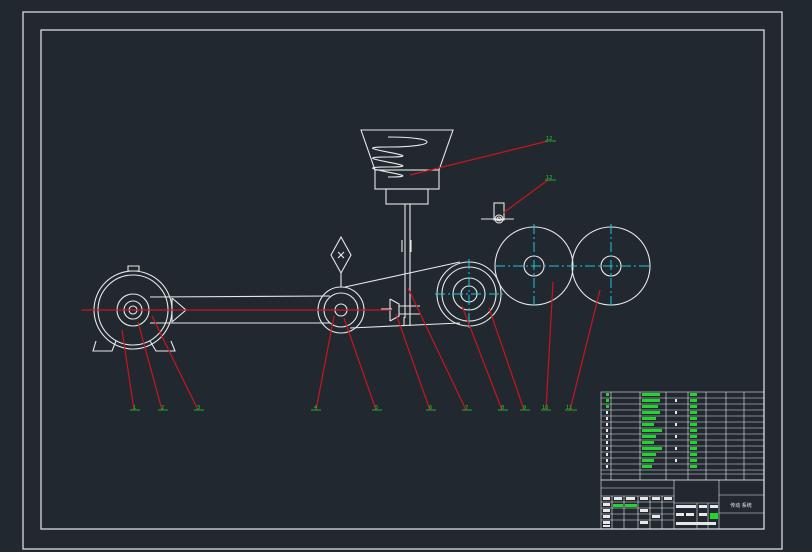  What do you see at coordinates (315, 408) in the screenshot?
I see `balloon-4: 4` at bounding box center [315, 408].